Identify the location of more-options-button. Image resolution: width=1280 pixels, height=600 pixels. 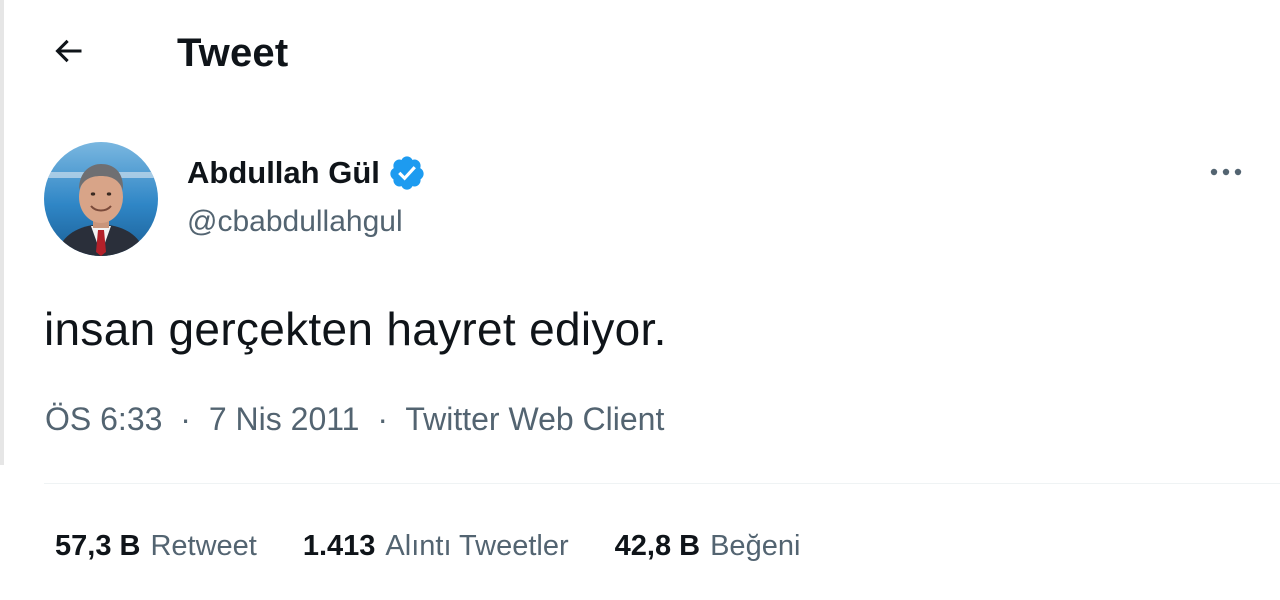
(1226, 174).